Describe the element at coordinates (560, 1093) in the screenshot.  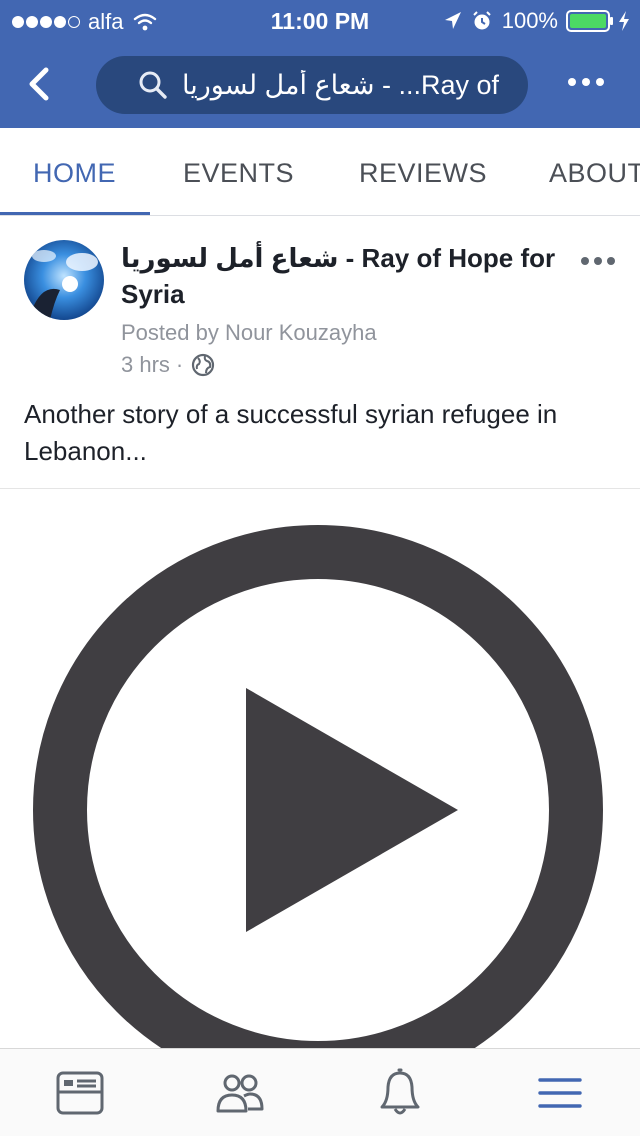
I see `menu-icon` at that location.